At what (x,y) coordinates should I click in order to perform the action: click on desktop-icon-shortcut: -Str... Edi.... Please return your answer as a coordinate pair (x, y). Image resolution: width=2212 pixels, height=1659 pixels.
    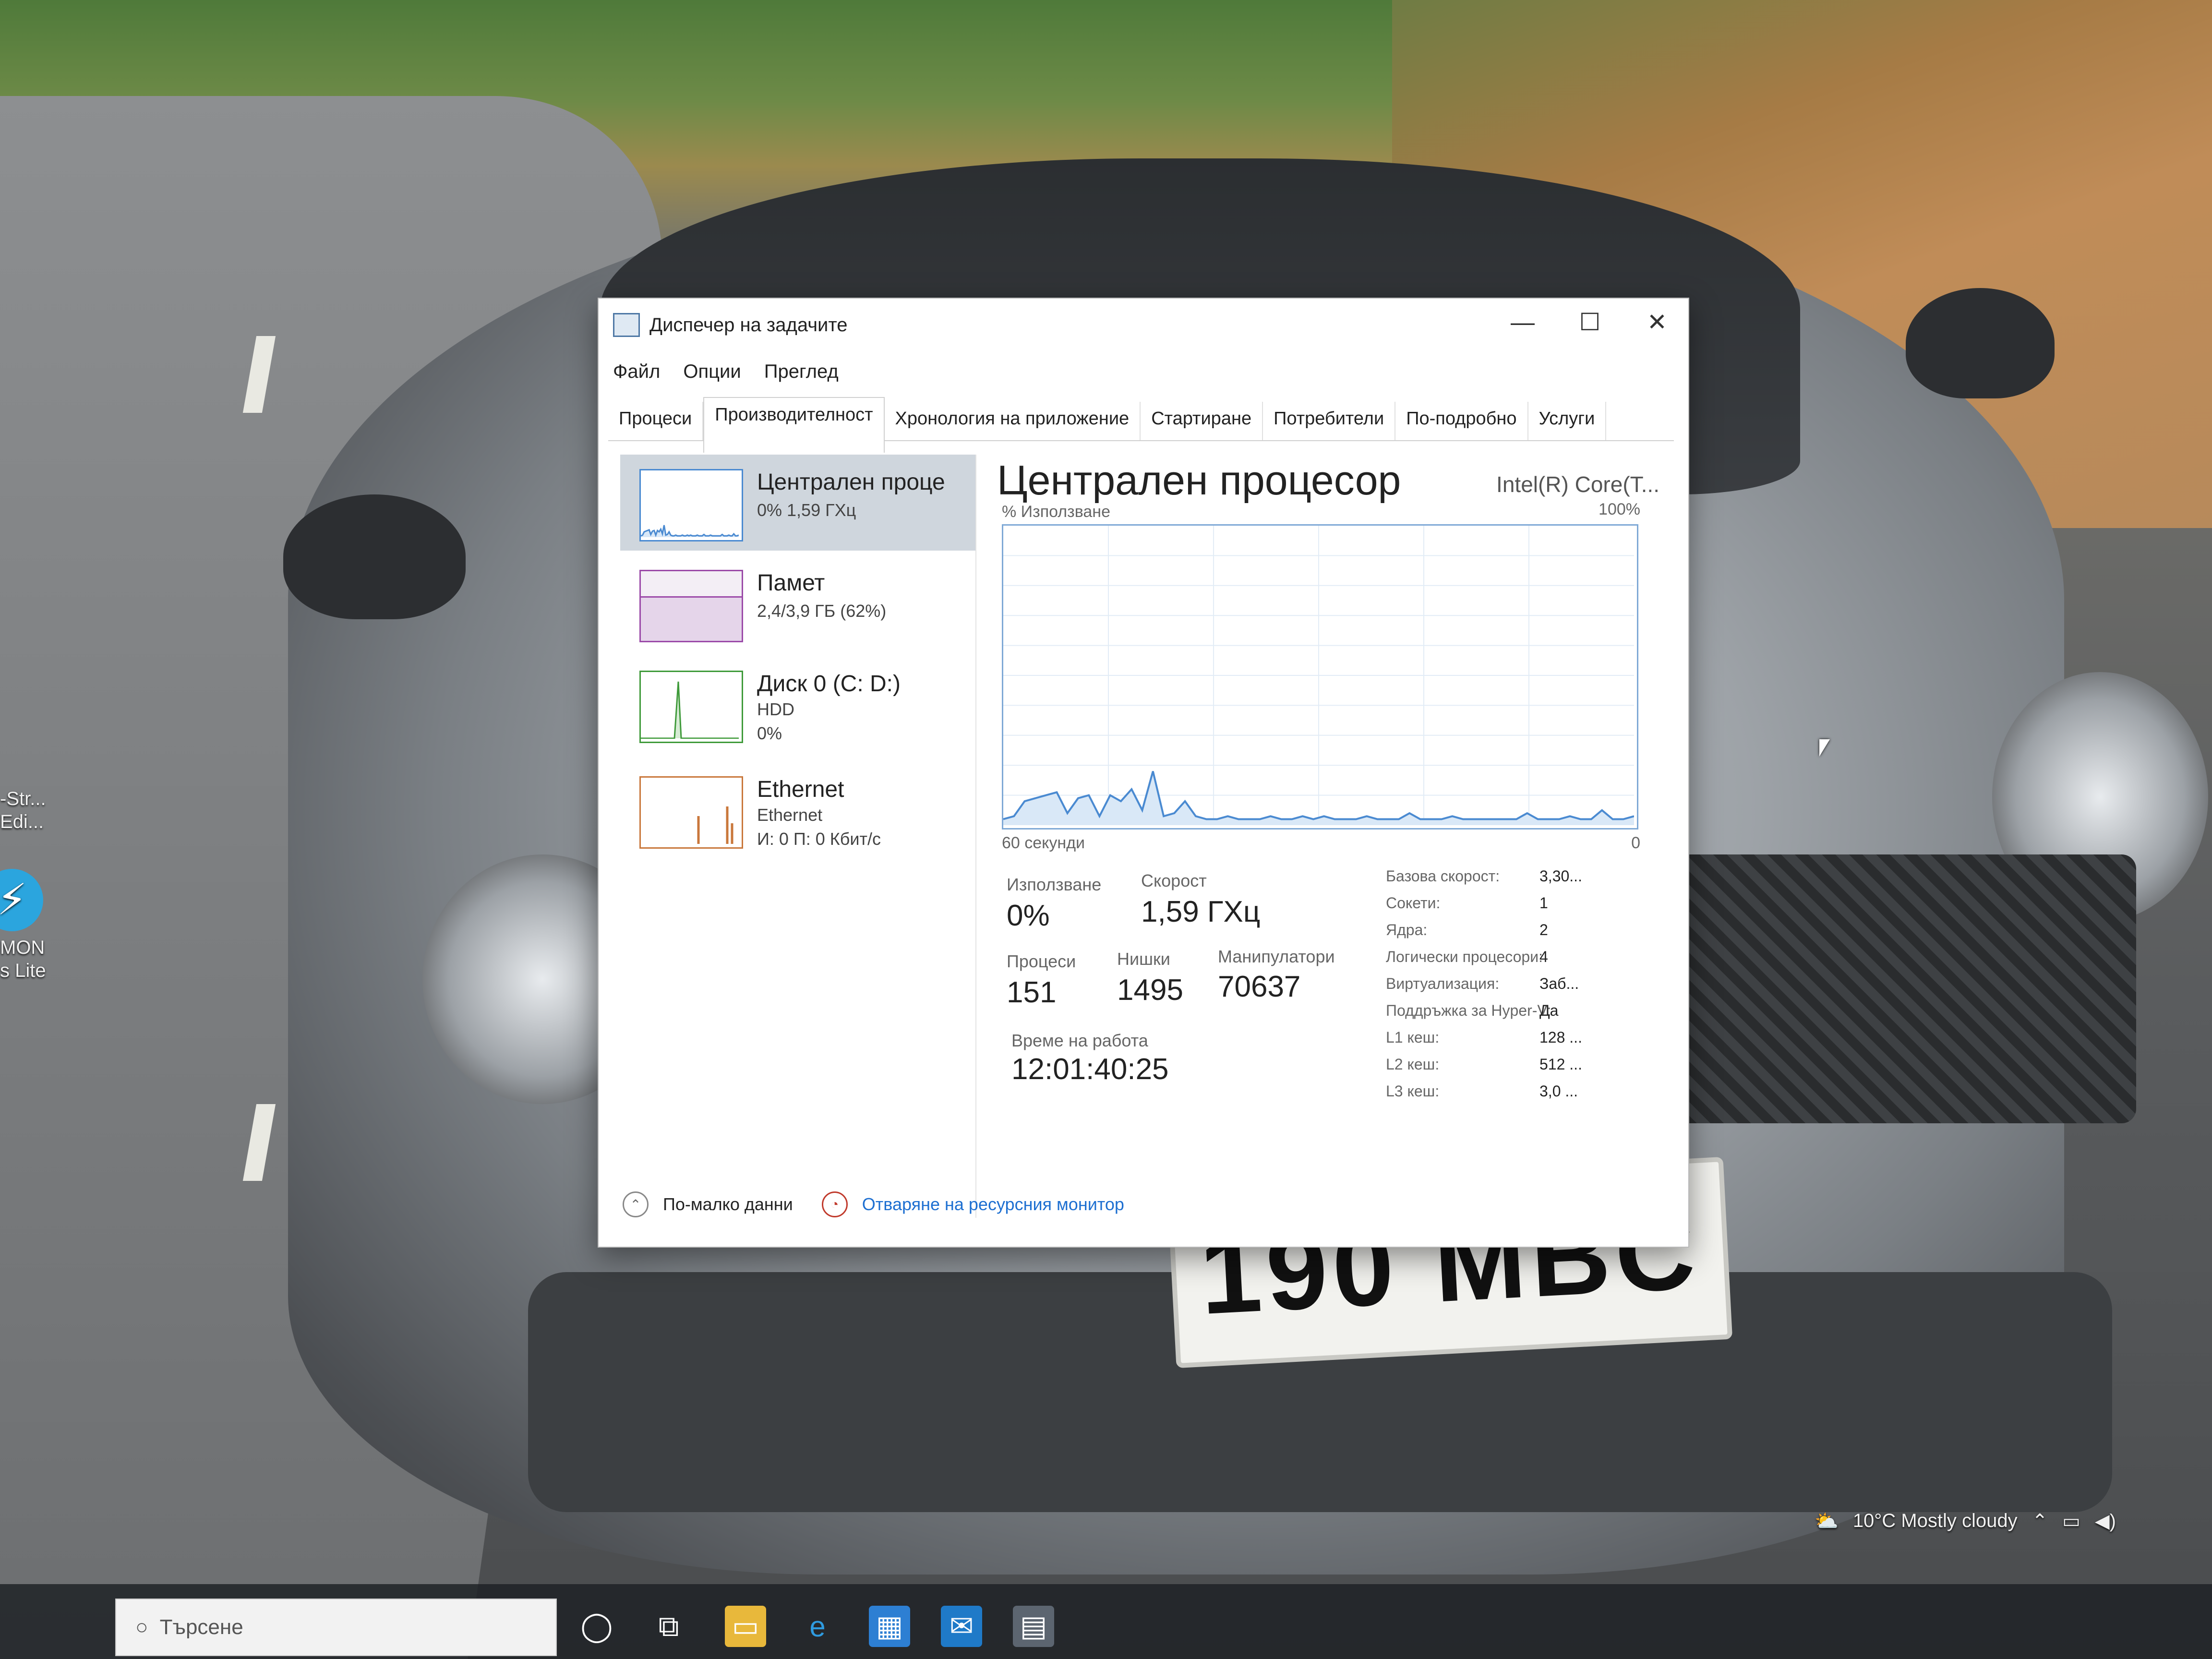
    Looking at the image, I should click on (23, 810).